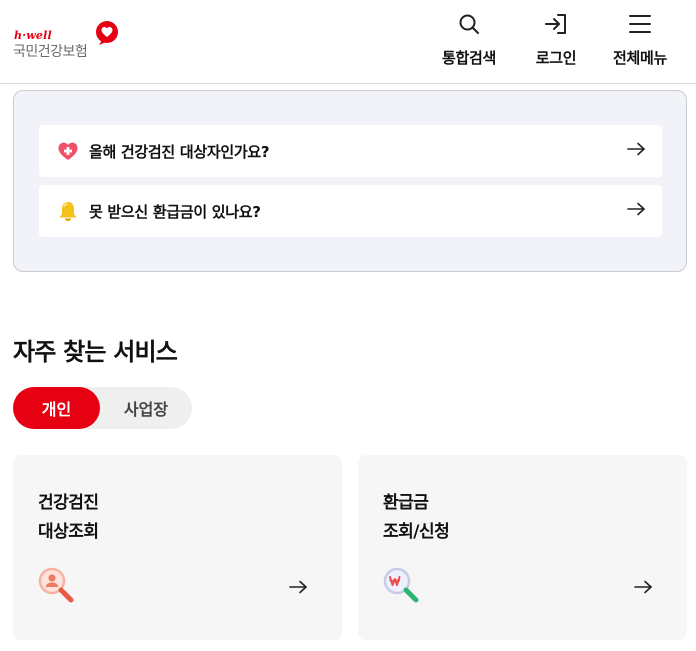 This screenshot has height=651, width=696. What do you see at coordinates (640, 24) in the screenshot?
I see `menu-icon` at bounding box center [640, 24].